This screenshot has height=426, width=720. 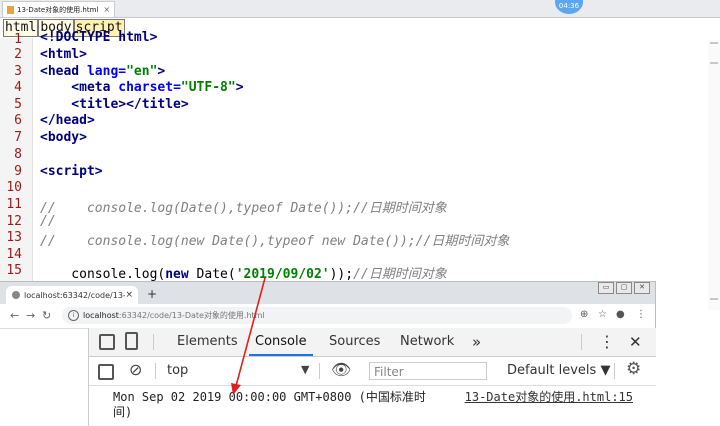 I want to click on context-select: top, so click(x=177, y=370).